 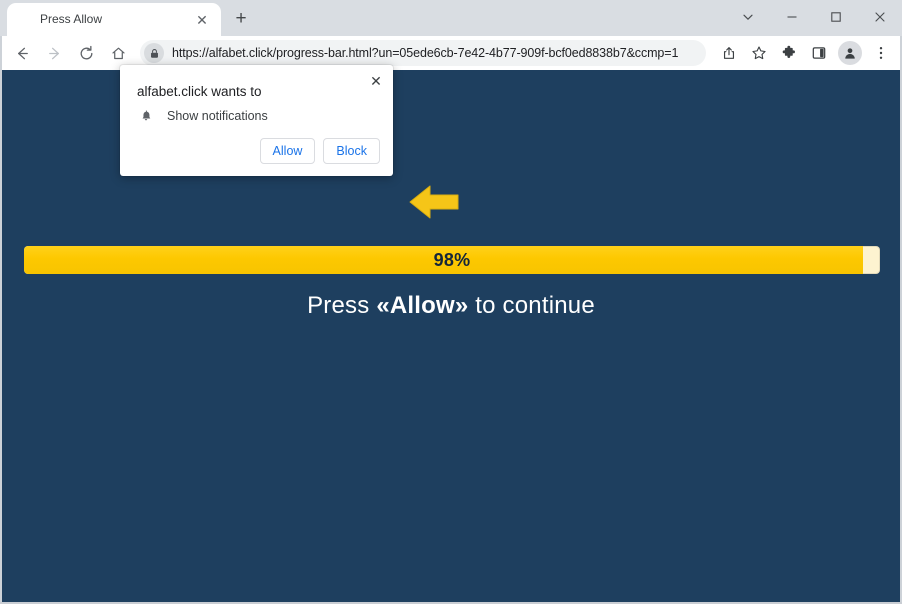 I want to click on progress-bar-label: 98%, so click(x=452, y=259).